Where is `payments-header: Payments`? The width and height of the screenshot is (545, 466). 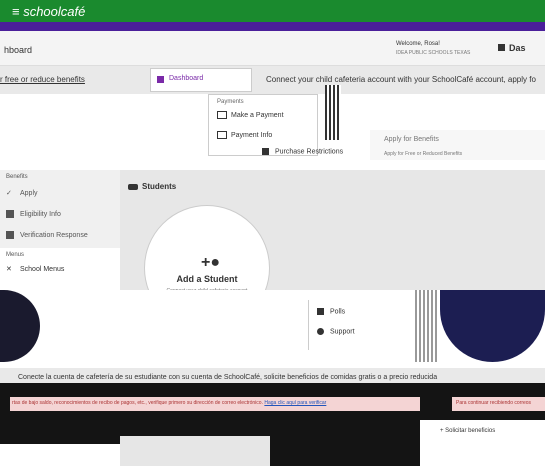 payments-header: Payments is located at coordinates (230, 102).